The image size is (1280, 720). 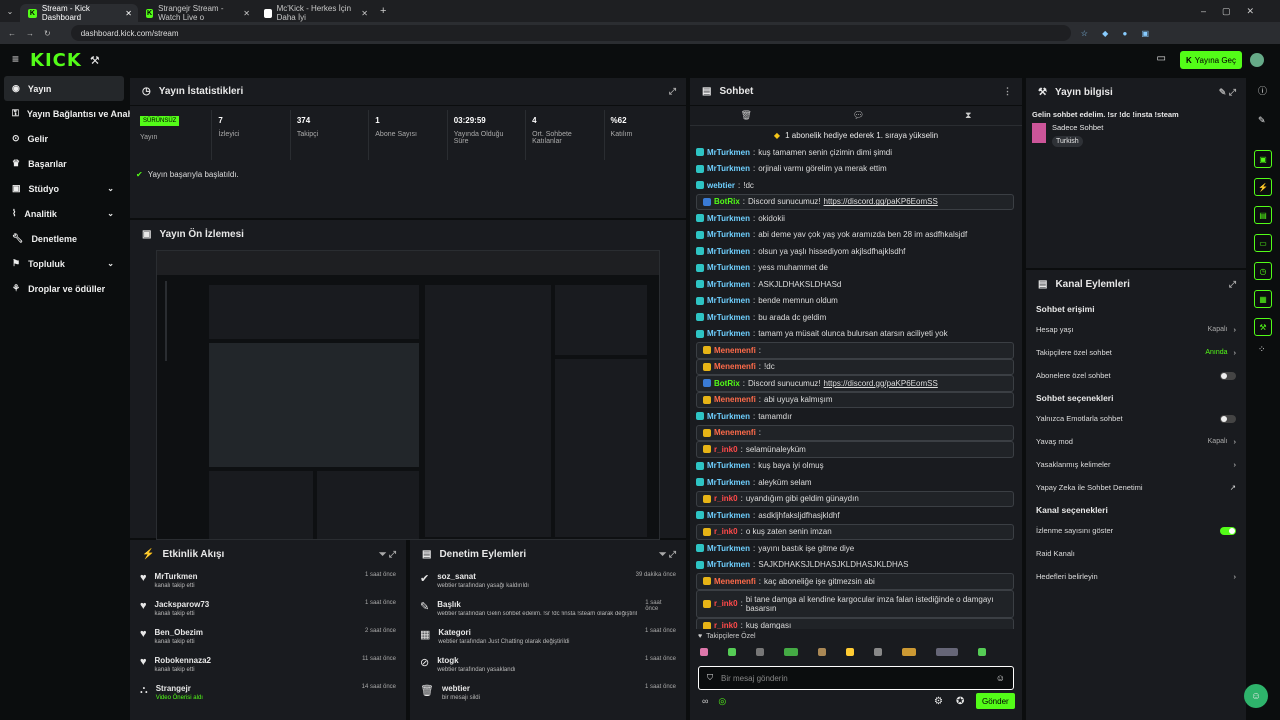 I want to click on window-controls: –▢✕, so click(x=1235, y=11).